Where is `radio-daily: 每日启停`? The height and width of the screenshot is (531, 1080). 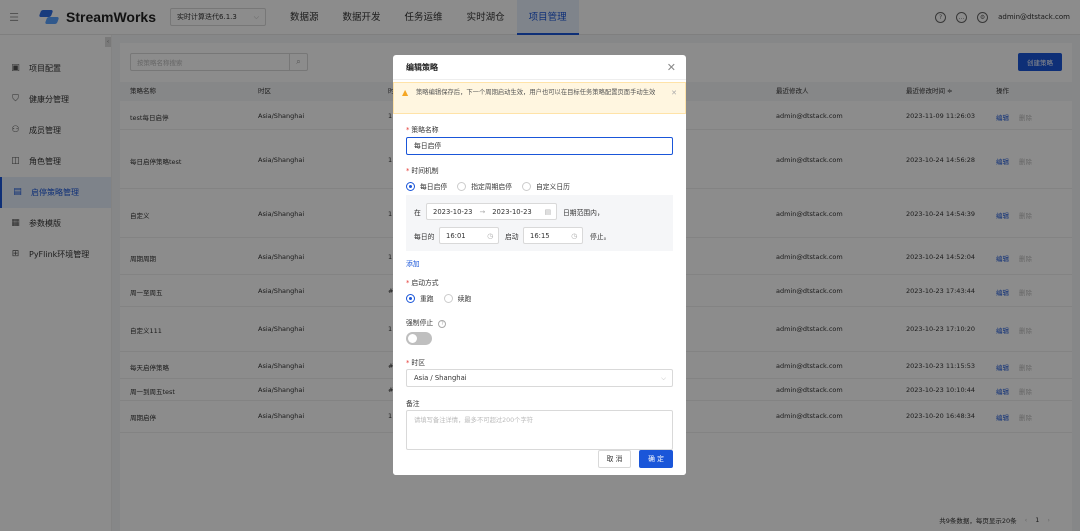
radio-daily: 每日启停 is located at coordinates (426, 186).